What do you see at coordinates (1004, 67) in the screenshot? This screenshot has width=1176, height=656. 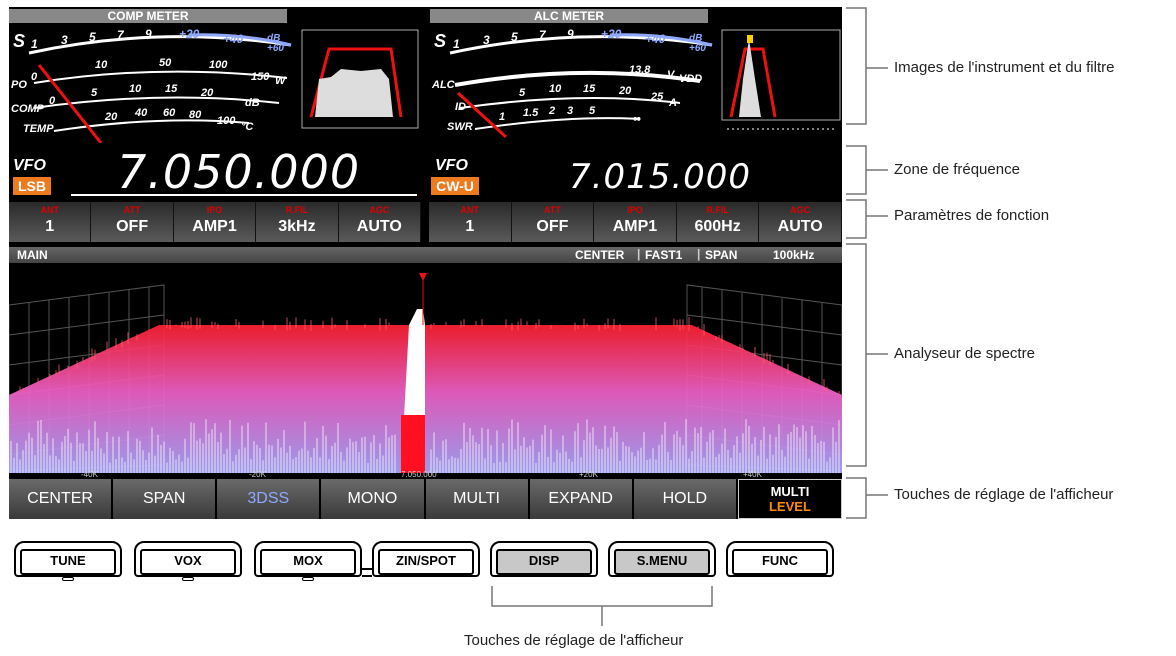 I see `annotation-instrument: Images de l'instrument et du filtre` at bounding box center [1004, 67].